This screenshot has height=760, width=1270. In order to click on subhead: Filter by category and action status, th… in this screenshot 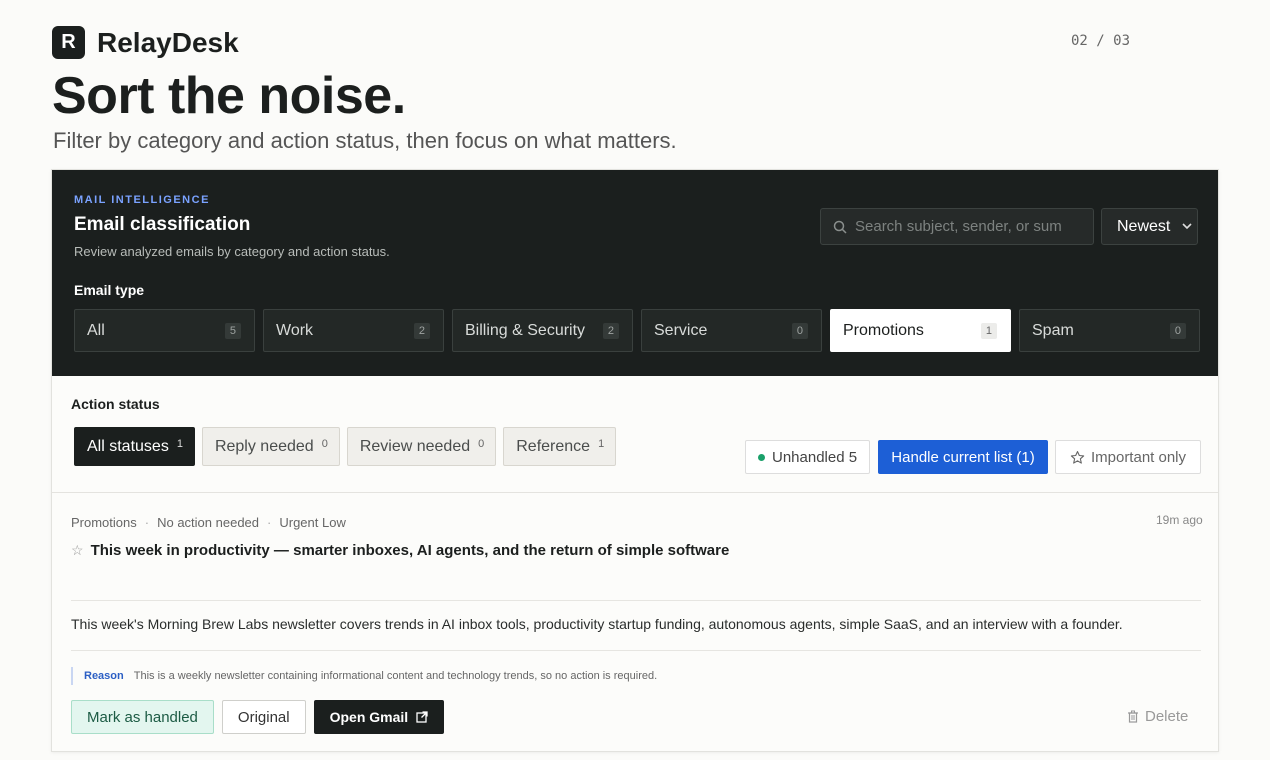, I will do `click(365, 140)`.